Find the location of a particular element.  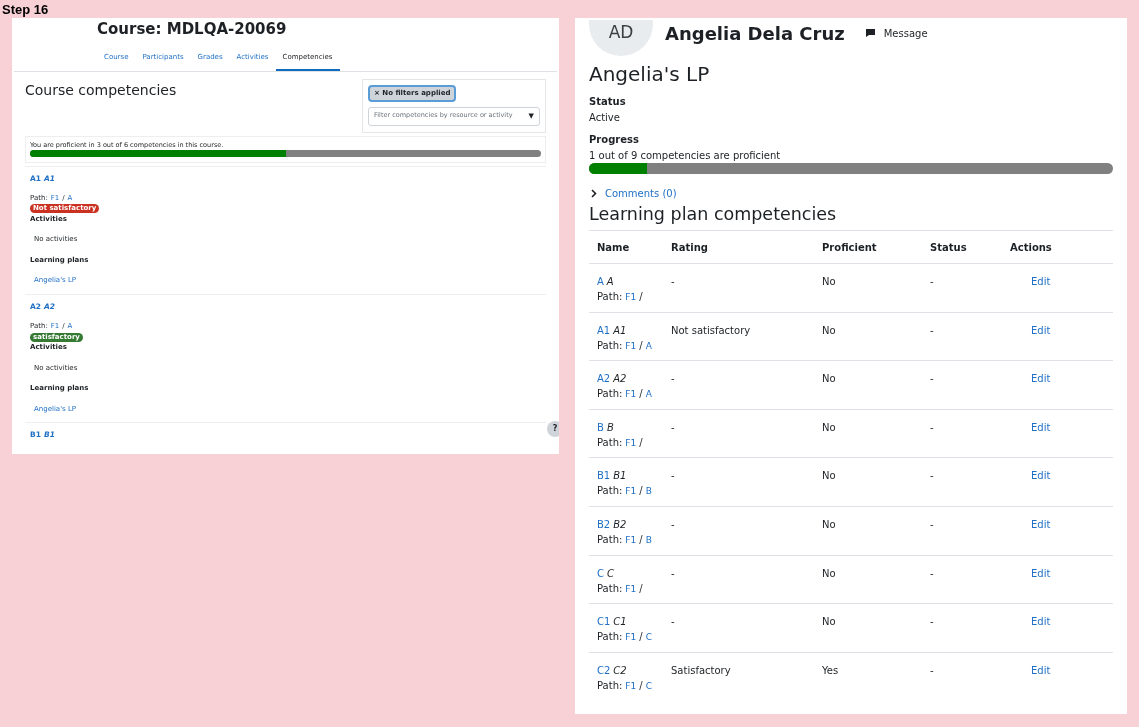

chevron-right-icon is located at coordinates (594, 193).